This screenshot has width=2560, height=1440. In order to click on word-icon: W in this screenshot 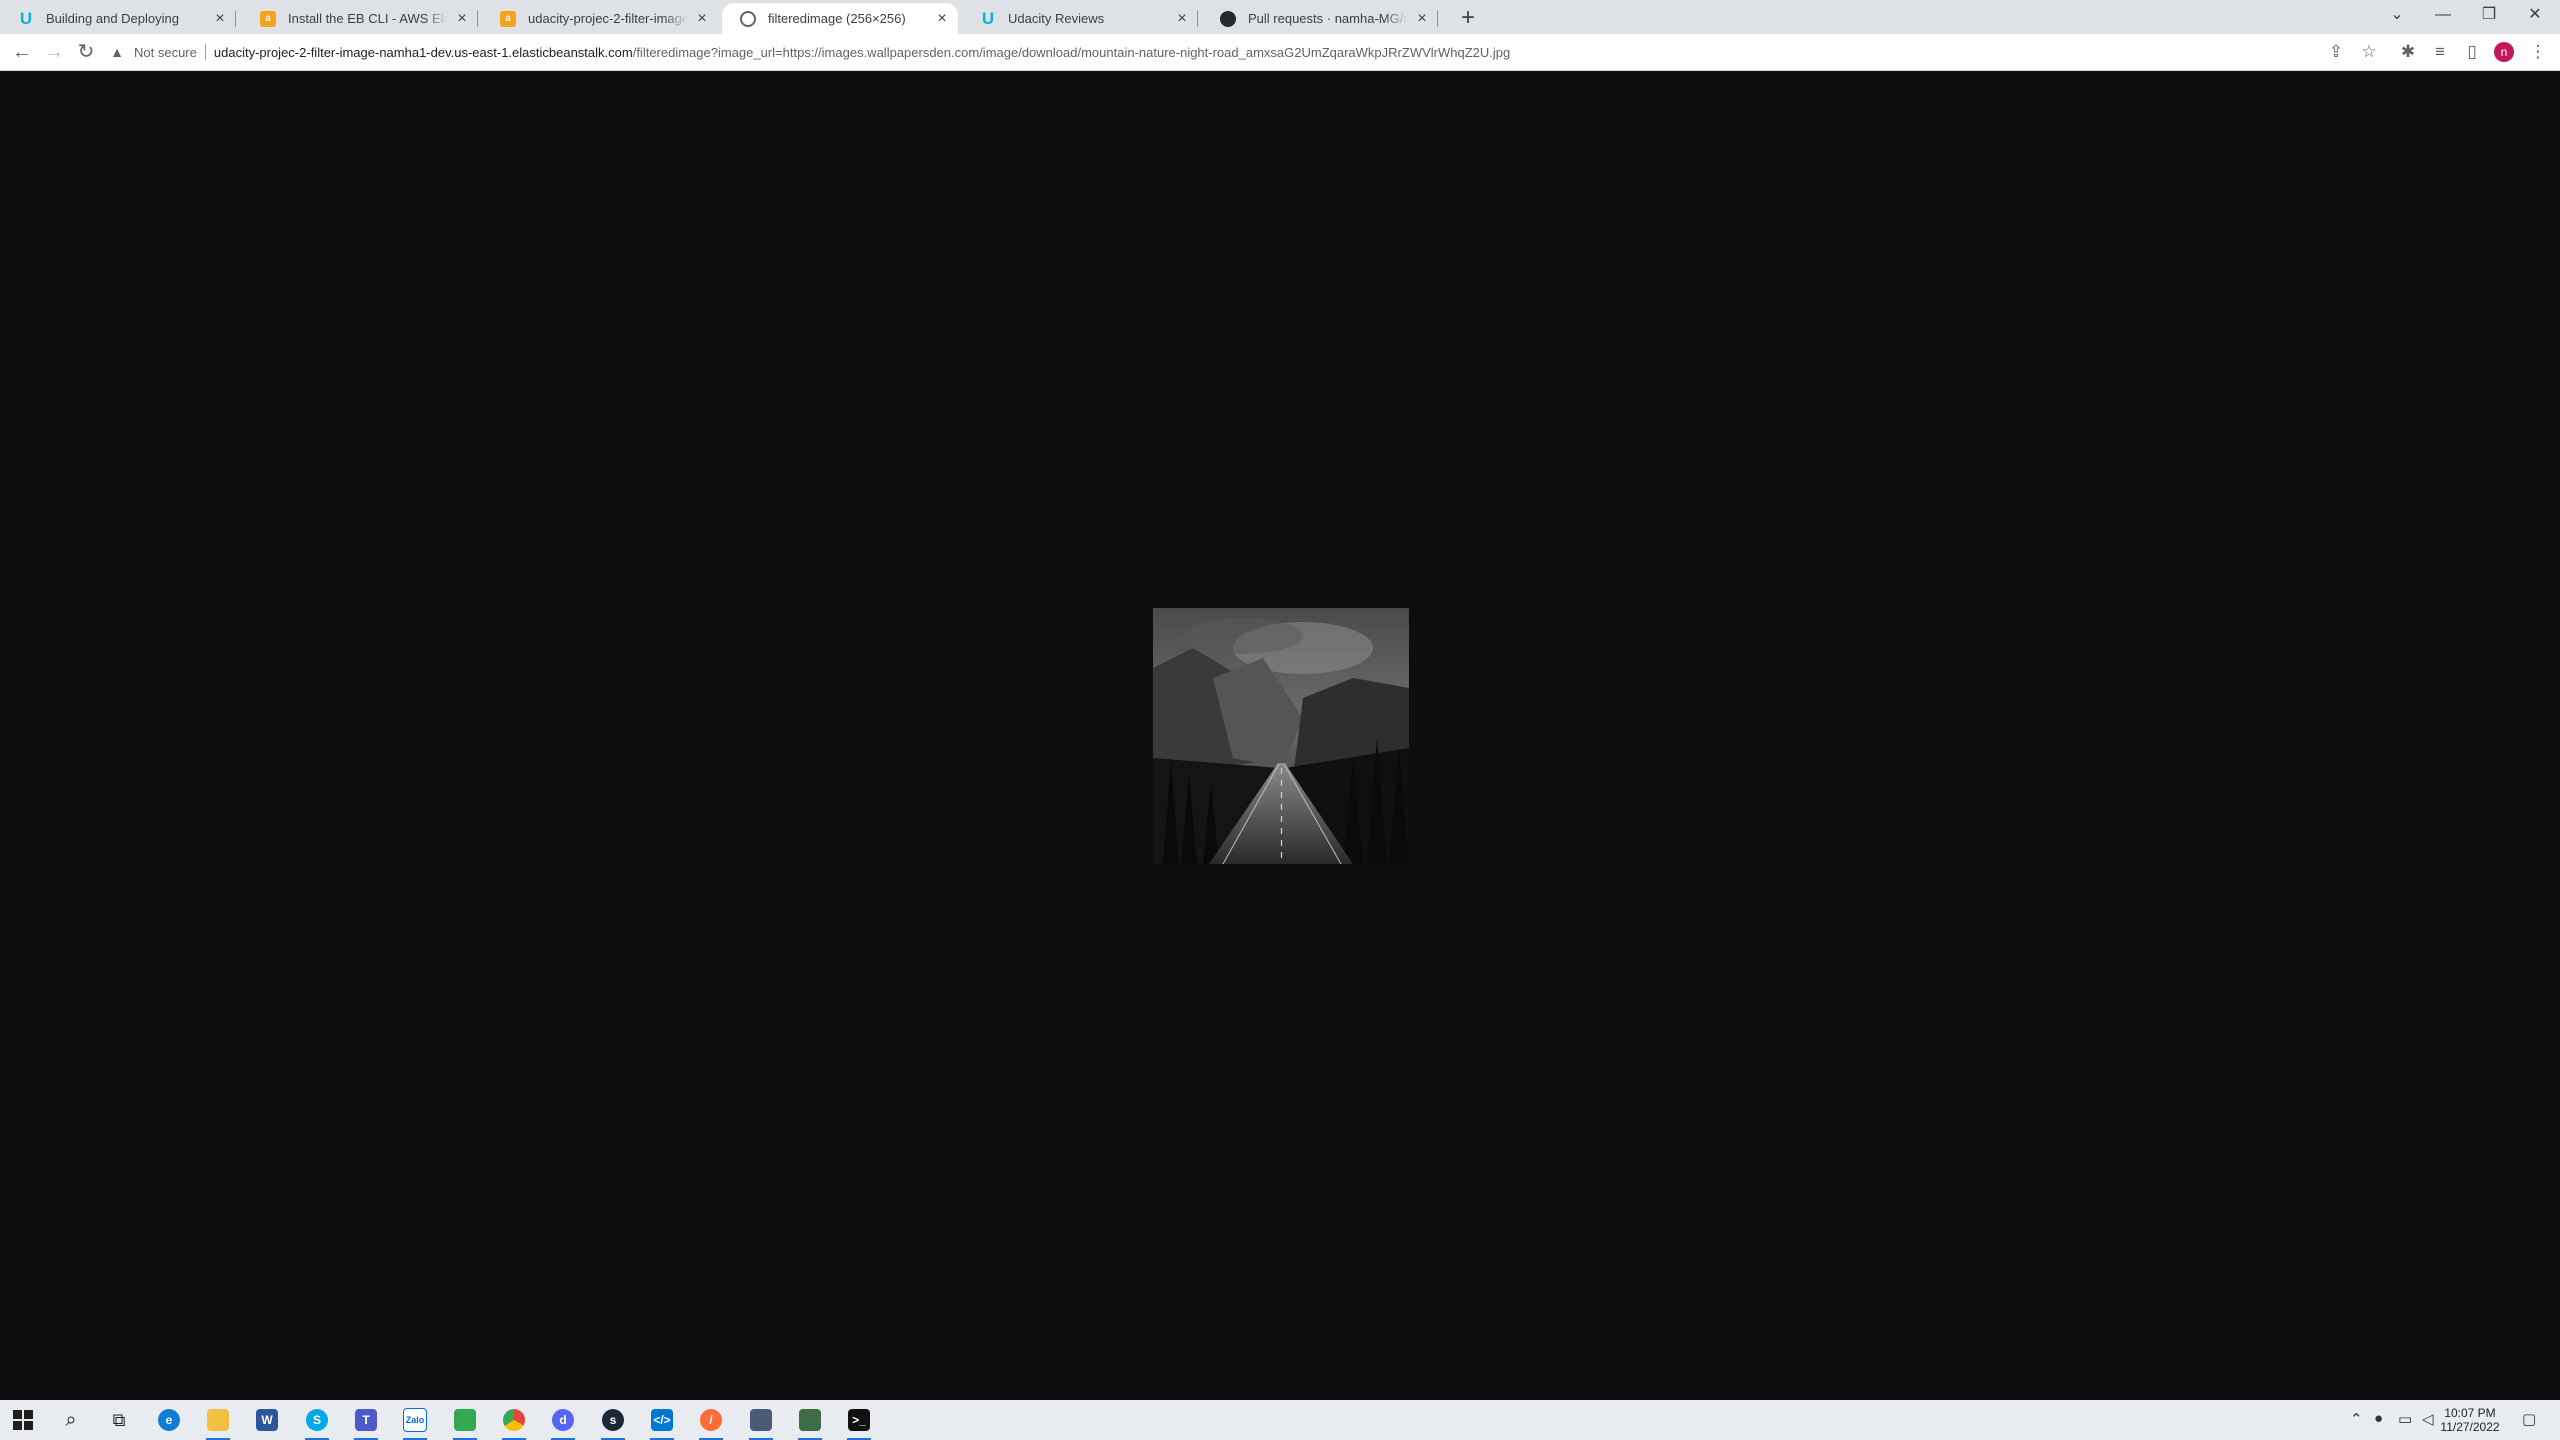, I will do `click(267, 1420)`.